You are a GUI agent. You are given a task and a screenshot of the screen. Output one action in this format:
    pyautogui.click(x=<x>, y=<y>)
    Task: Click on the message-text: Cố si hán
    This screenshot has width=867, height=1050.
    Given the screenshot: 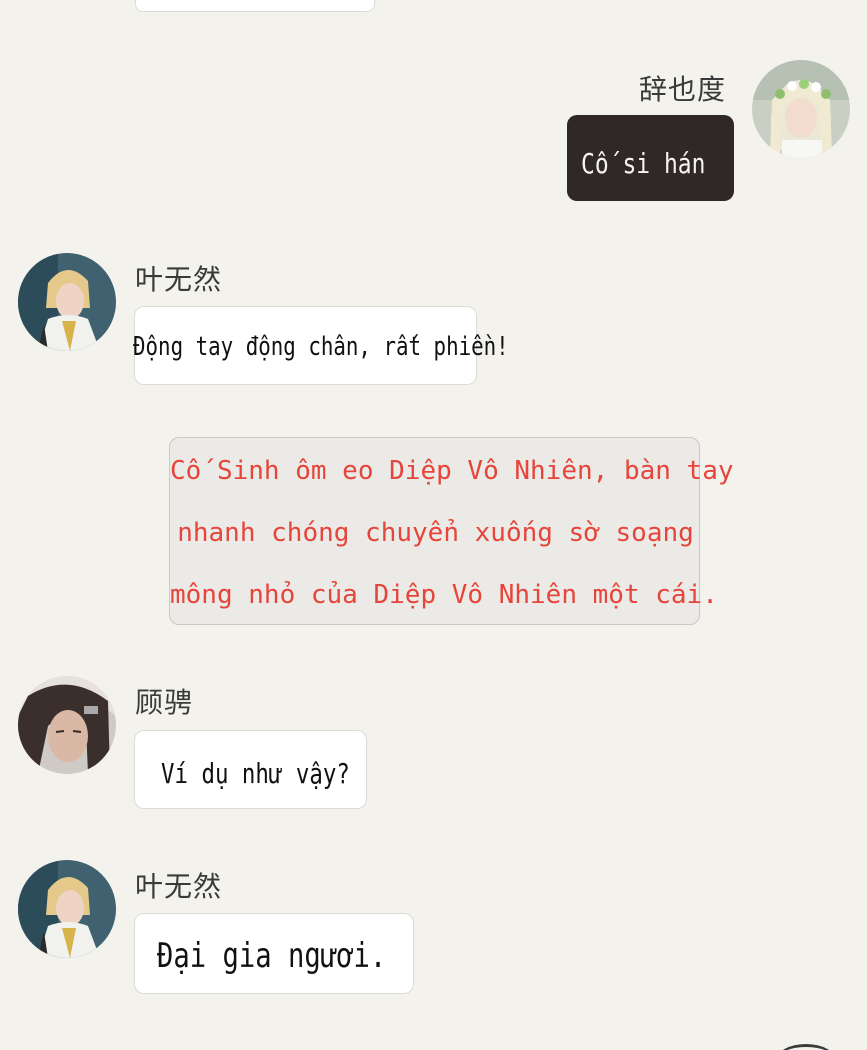 What is the action you would take?
    pyautogui.click(x=643, y=163)
    